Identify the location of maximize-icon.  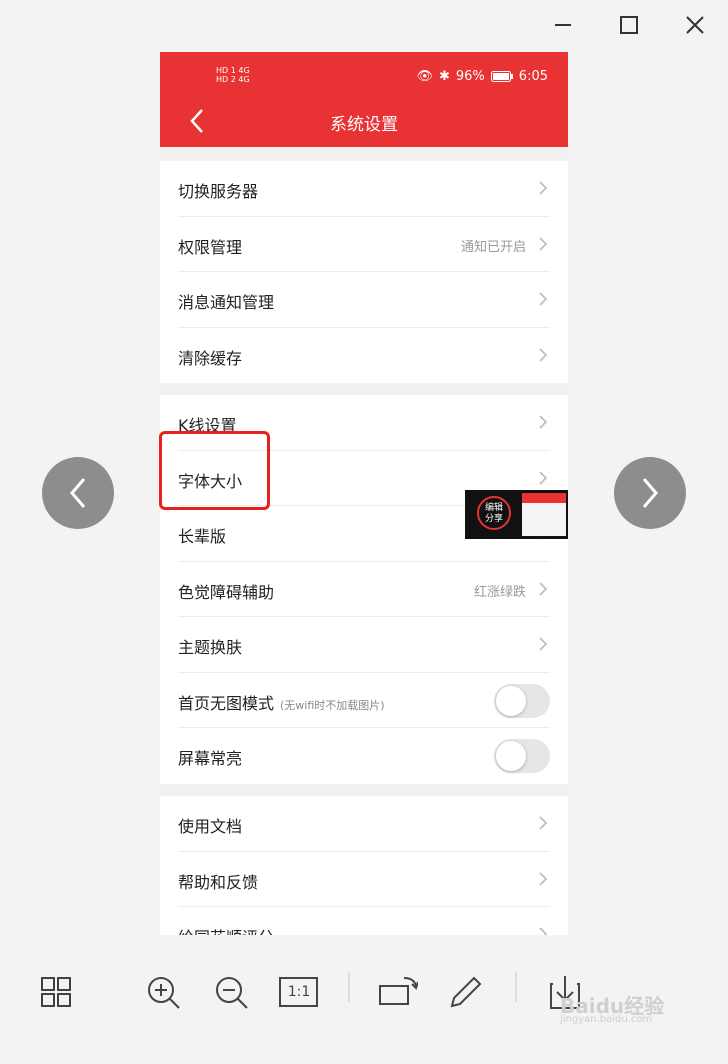
(629, 25).